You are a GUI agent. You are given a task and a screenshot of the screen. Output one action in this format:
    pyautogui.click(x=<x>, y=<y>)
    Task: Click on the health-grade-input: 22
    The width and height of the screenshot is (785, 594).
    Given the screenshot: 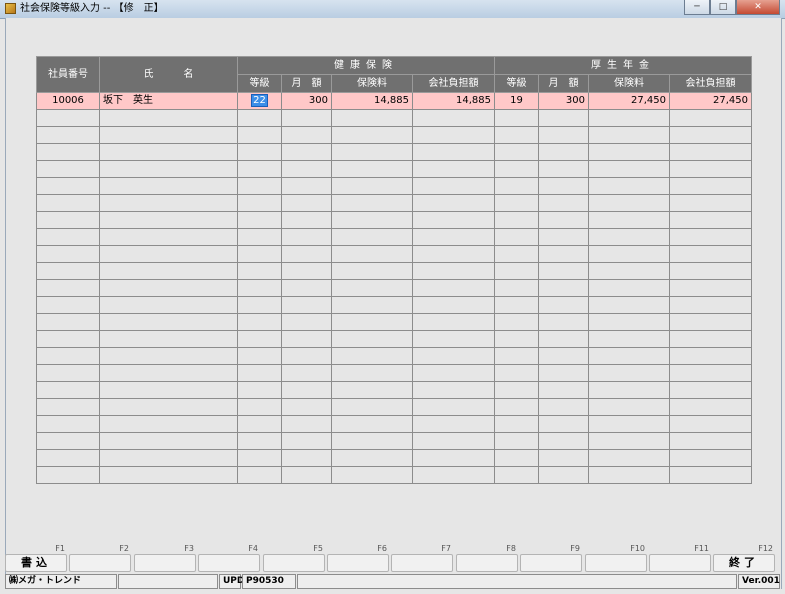 What is the action you would take?
    pyautogui.click(x=259, y=100)
    